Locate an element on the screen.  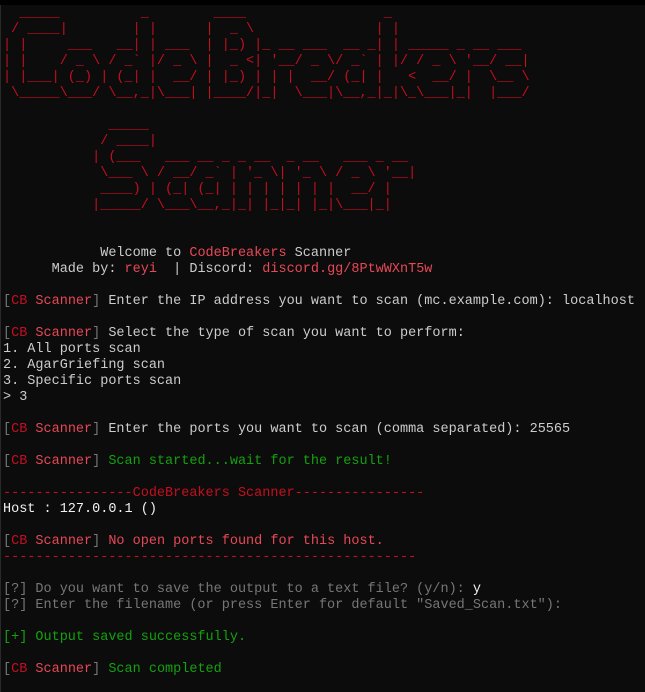
scan-started-text: Scan started...wait for the result! is located at coordinates (246, 461).